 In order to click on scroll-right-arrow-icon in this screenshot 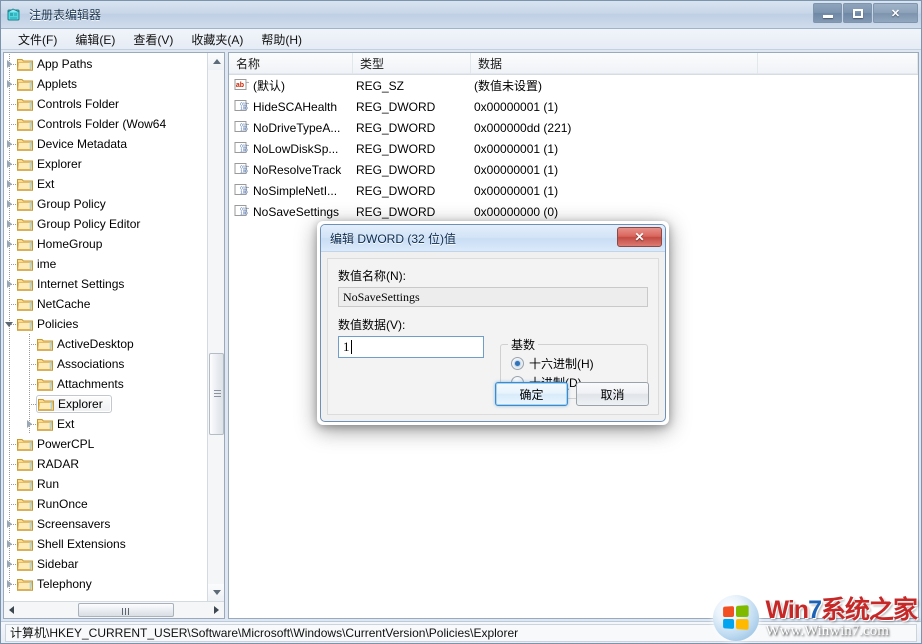, I will do `click(215, 610)`.